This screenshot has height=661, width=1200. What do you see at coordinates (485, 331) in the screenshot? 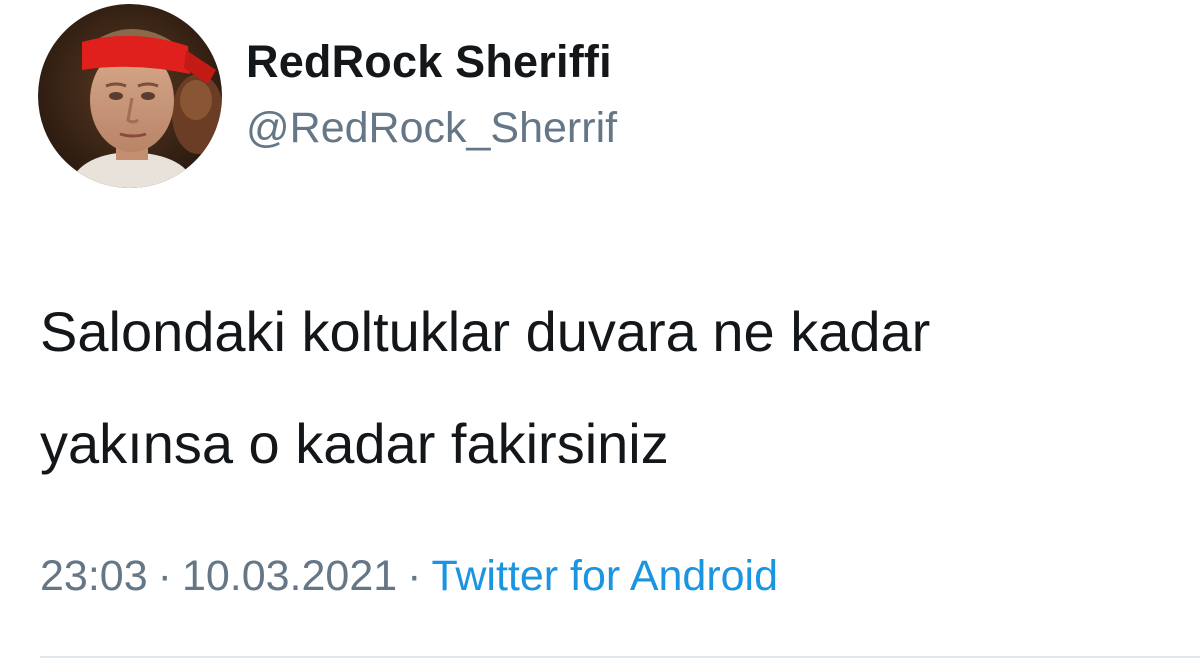
I see `tweet-text-line: Salondaki koltuklar duvara ne kadar` at bounding box center [485, 331].